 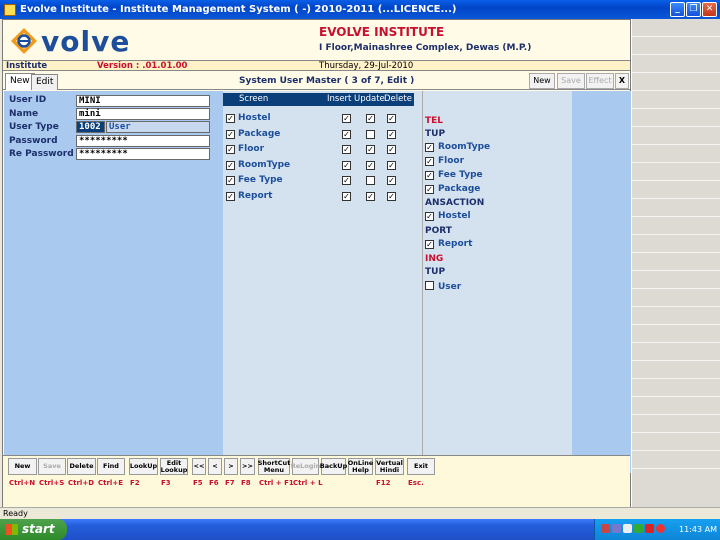 I want to click on tray-security-icon, so click(x=638, y=528).